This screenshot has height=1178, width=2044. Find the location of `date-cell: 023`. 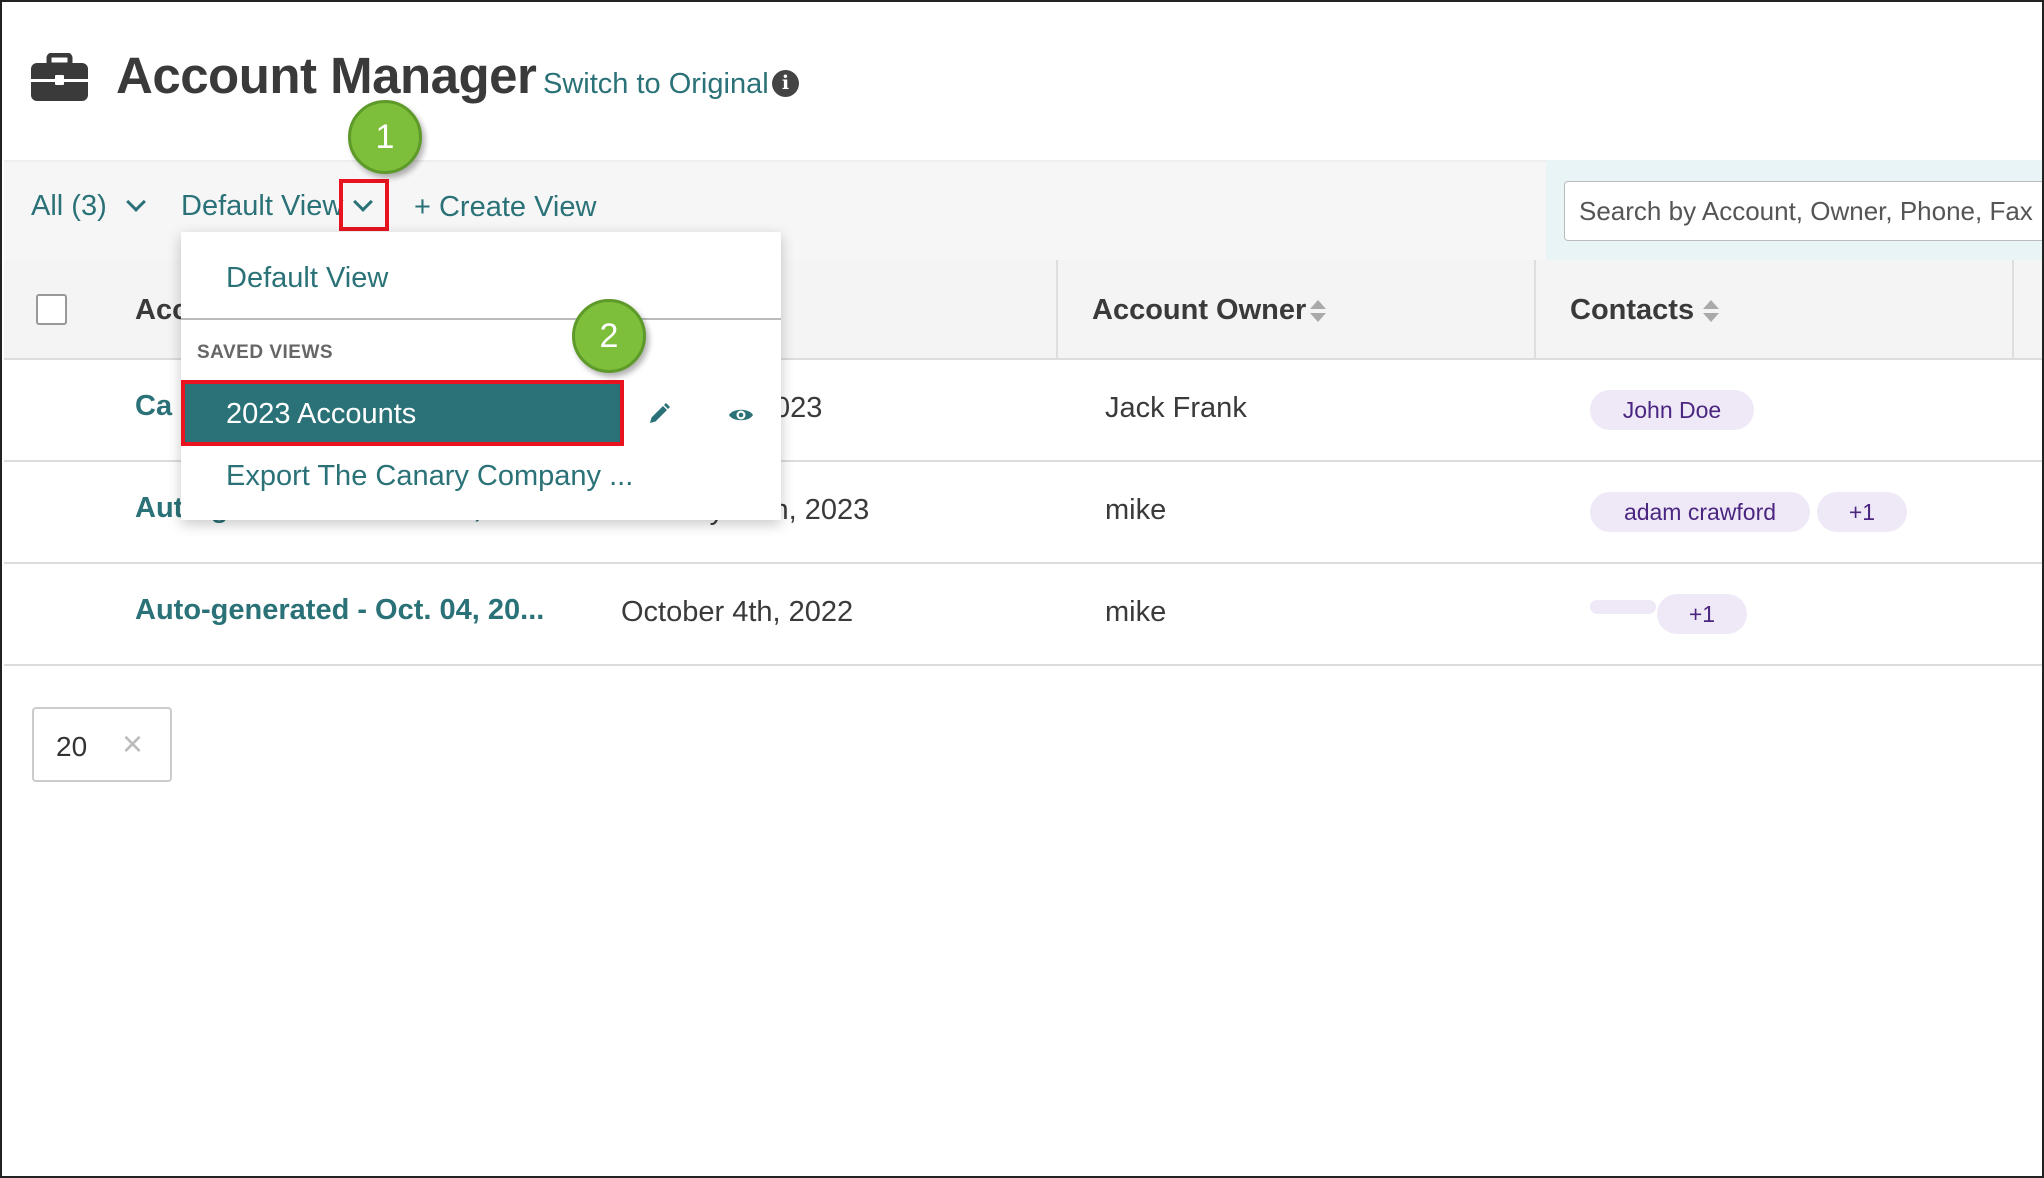

date-cell: 023 is located at coordinates (798, 408).